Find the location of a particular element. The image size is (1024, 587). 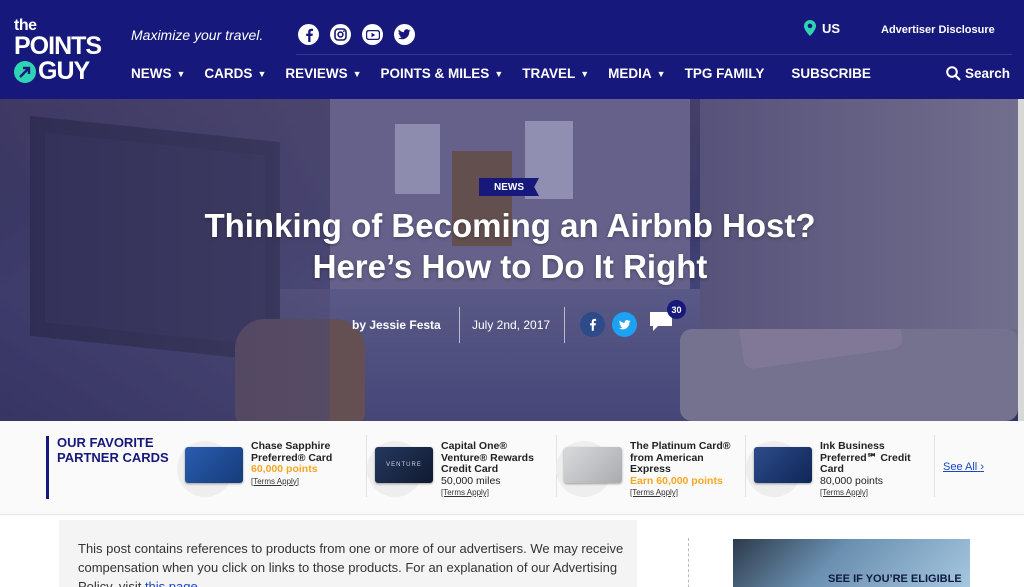

category-badge: NEWS is located at coordinates (509, 187).